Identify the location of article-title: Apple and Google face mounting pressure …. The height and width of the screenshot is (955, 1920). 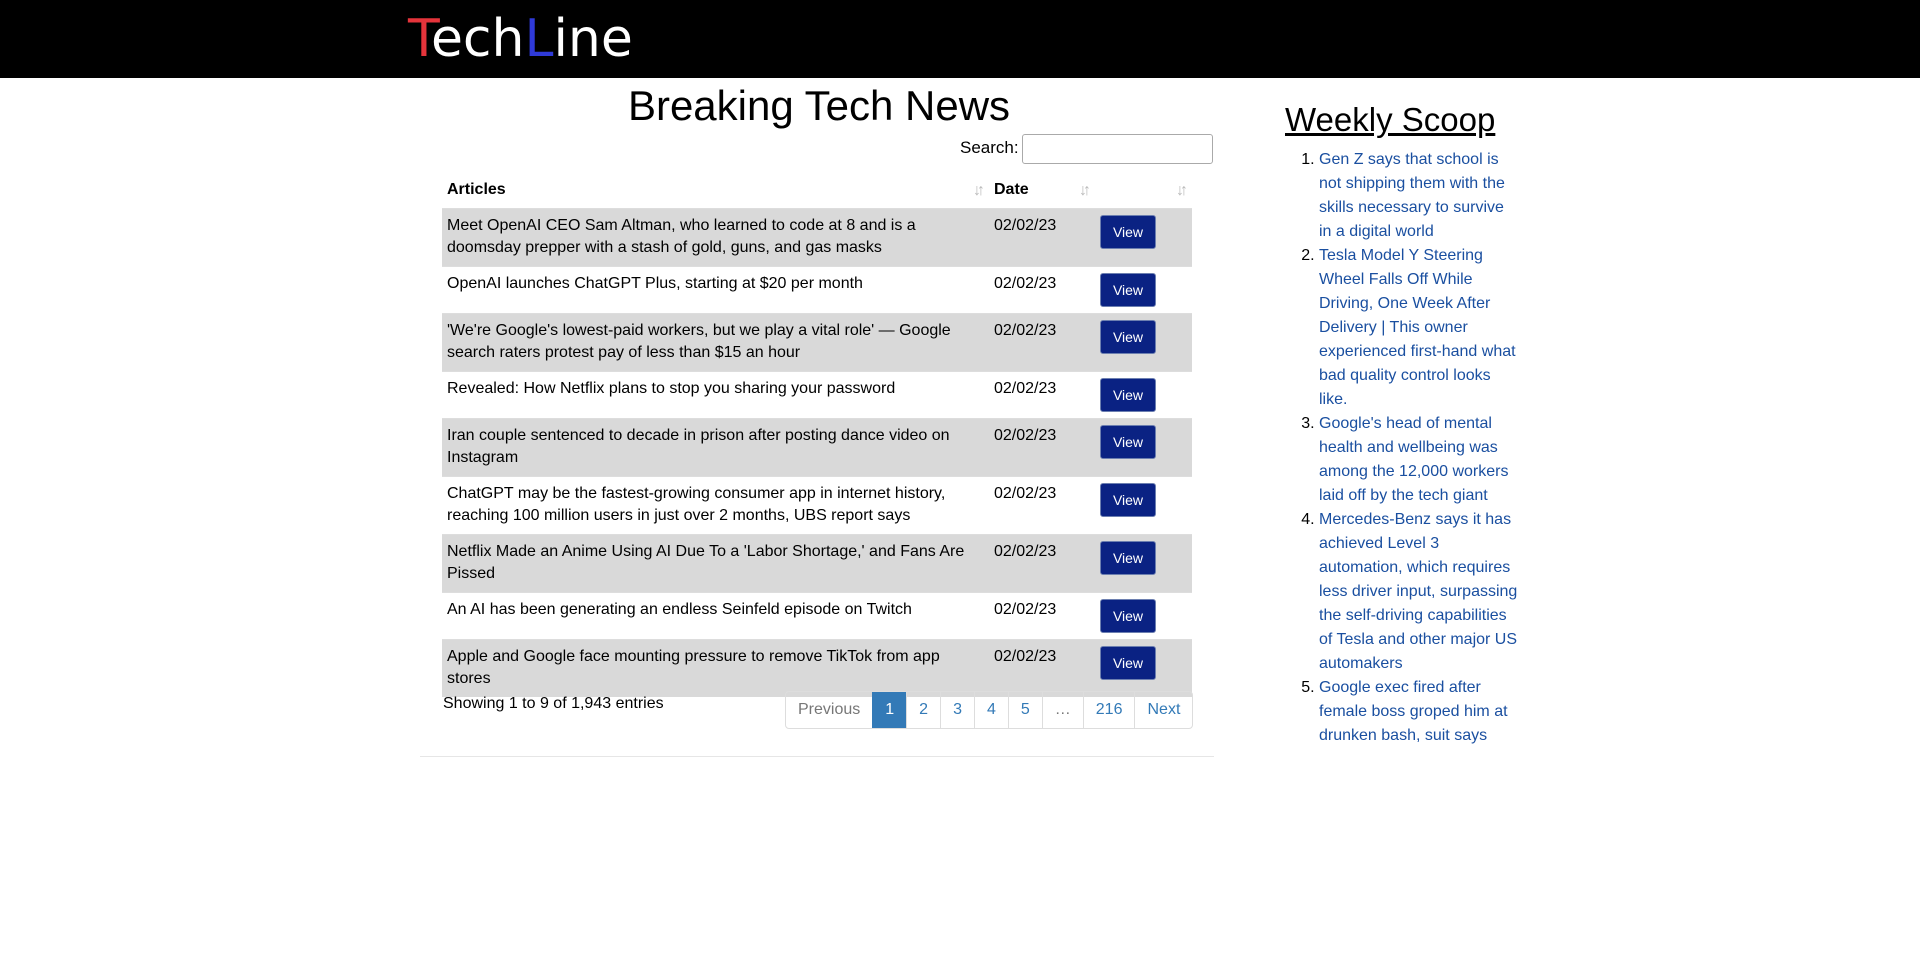
(715, 667).